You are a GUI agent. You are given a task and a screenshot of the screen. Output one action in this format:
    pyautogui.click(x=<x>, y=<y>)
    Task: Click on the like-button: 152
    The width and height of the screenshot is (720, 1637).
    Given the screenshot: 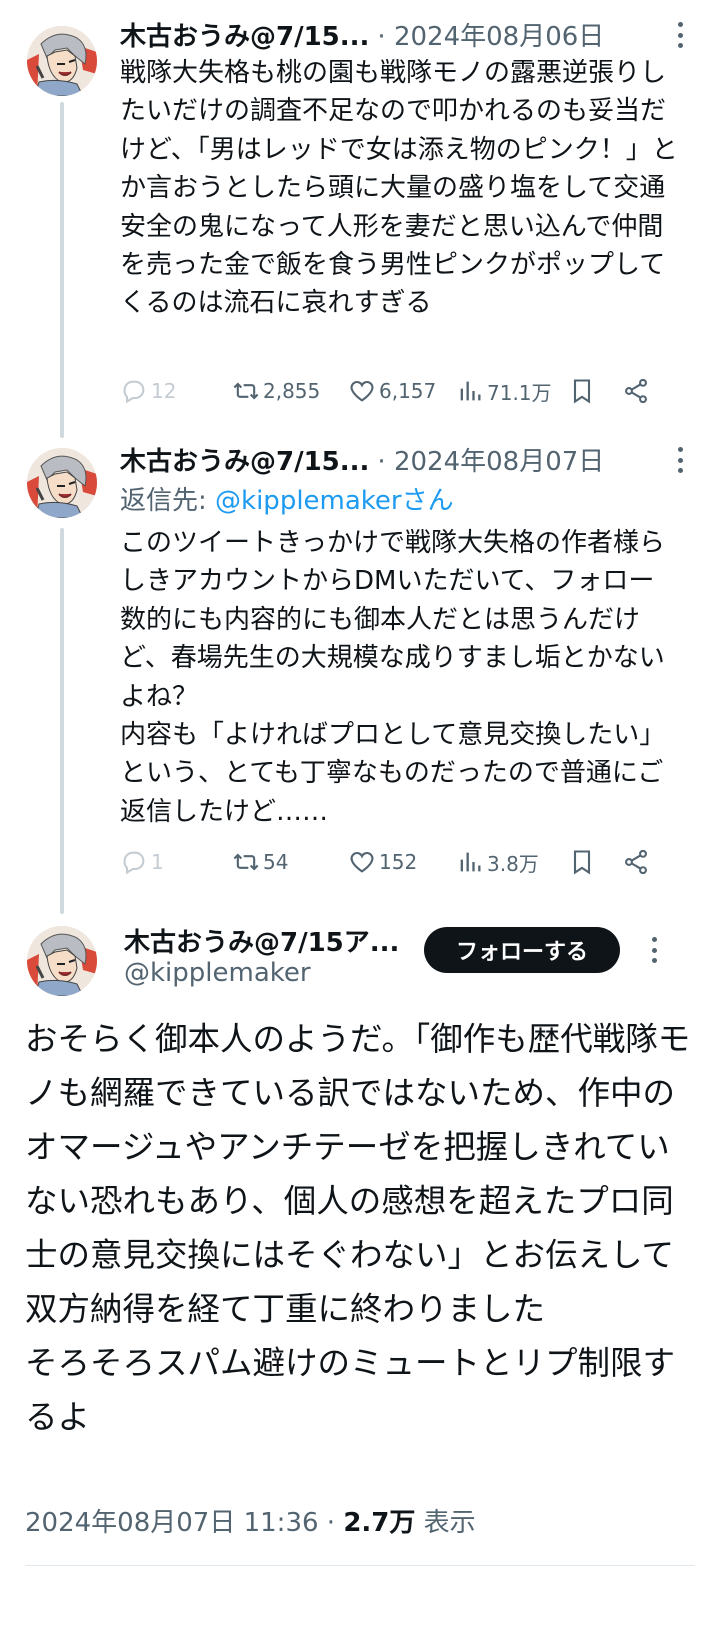 What is the action you would take?
    pyautogui.click(x=382, y=862)
    